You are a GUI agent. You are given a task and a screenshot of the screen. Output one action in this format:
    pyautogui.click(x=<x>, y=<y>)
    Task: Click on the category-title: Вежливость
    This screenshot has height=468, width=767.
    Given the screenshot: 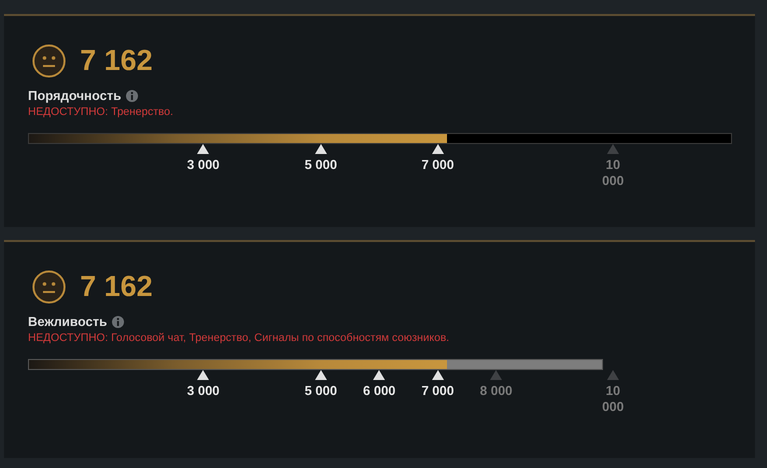 What is the action you would take?
    pyautogui.click(x=68, y=321)
    